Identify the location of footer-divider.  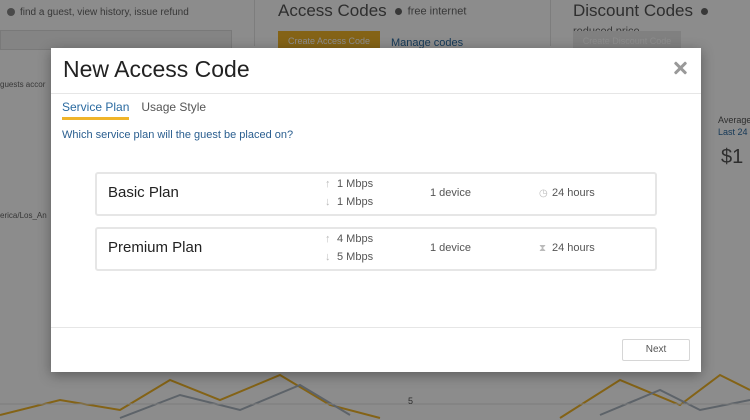
(376, 327).